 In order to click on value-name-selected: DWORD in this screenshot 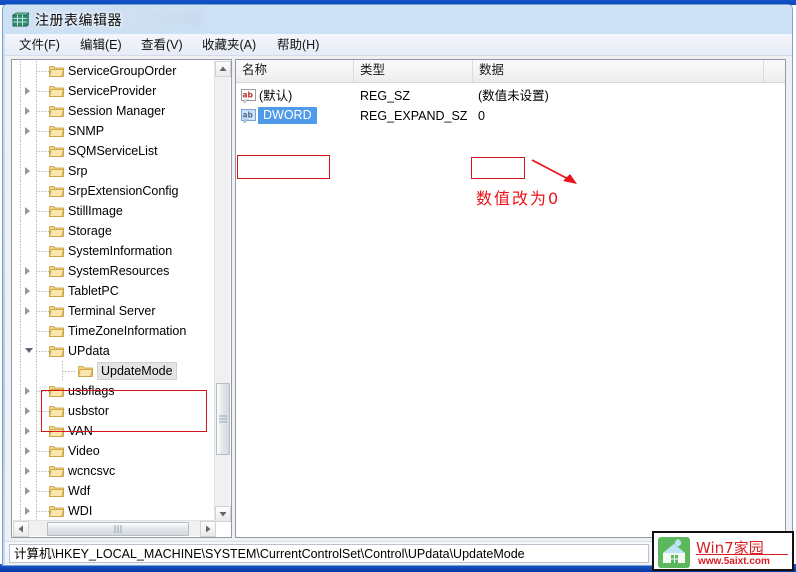, I will do `click(287, 115)`.